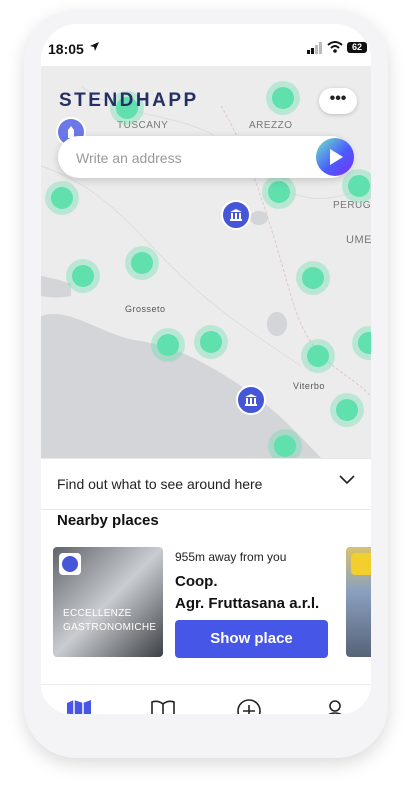 This screenshot has height=797, width=411. Describe the element at coordinates (347, 480) in the screenshot. I see `chevron-down-icon` at that location.